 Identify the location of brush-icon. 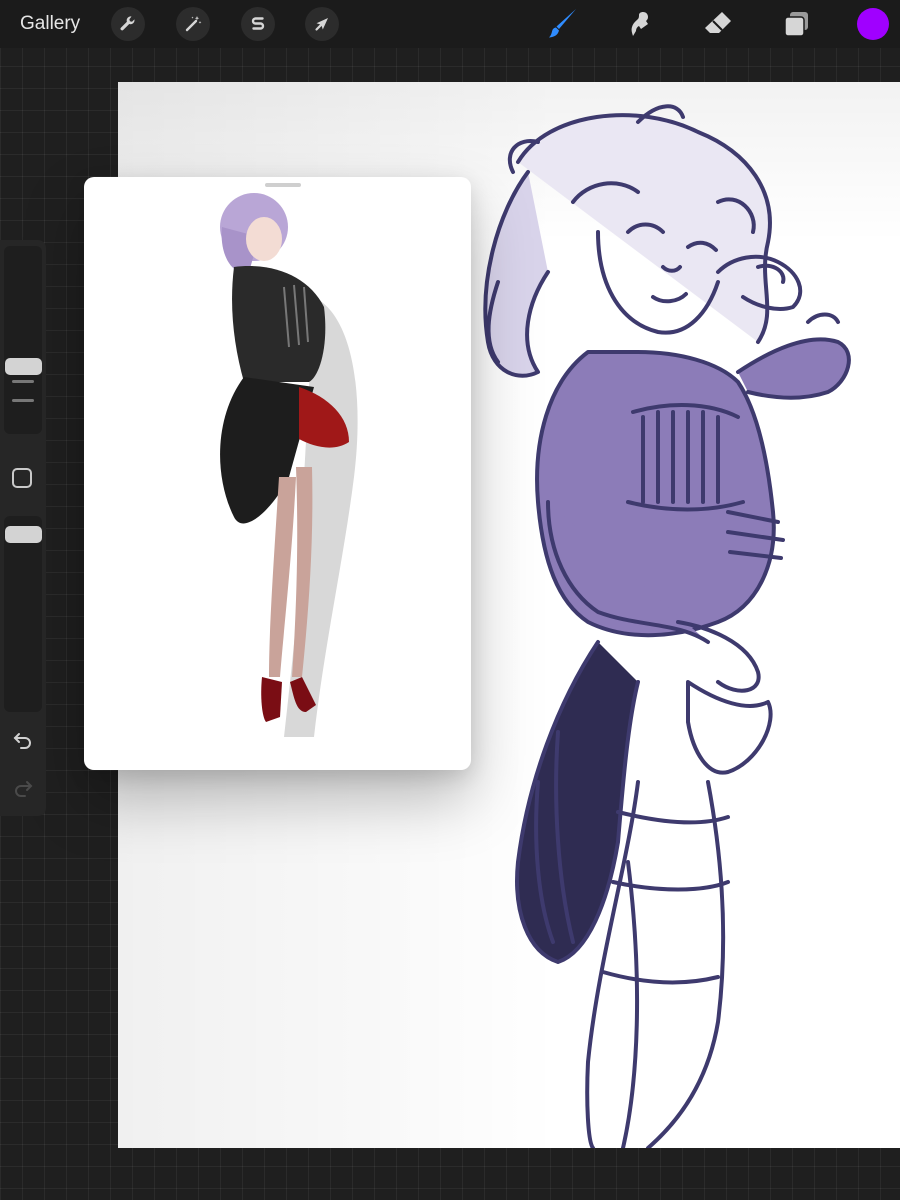
(562, 24).